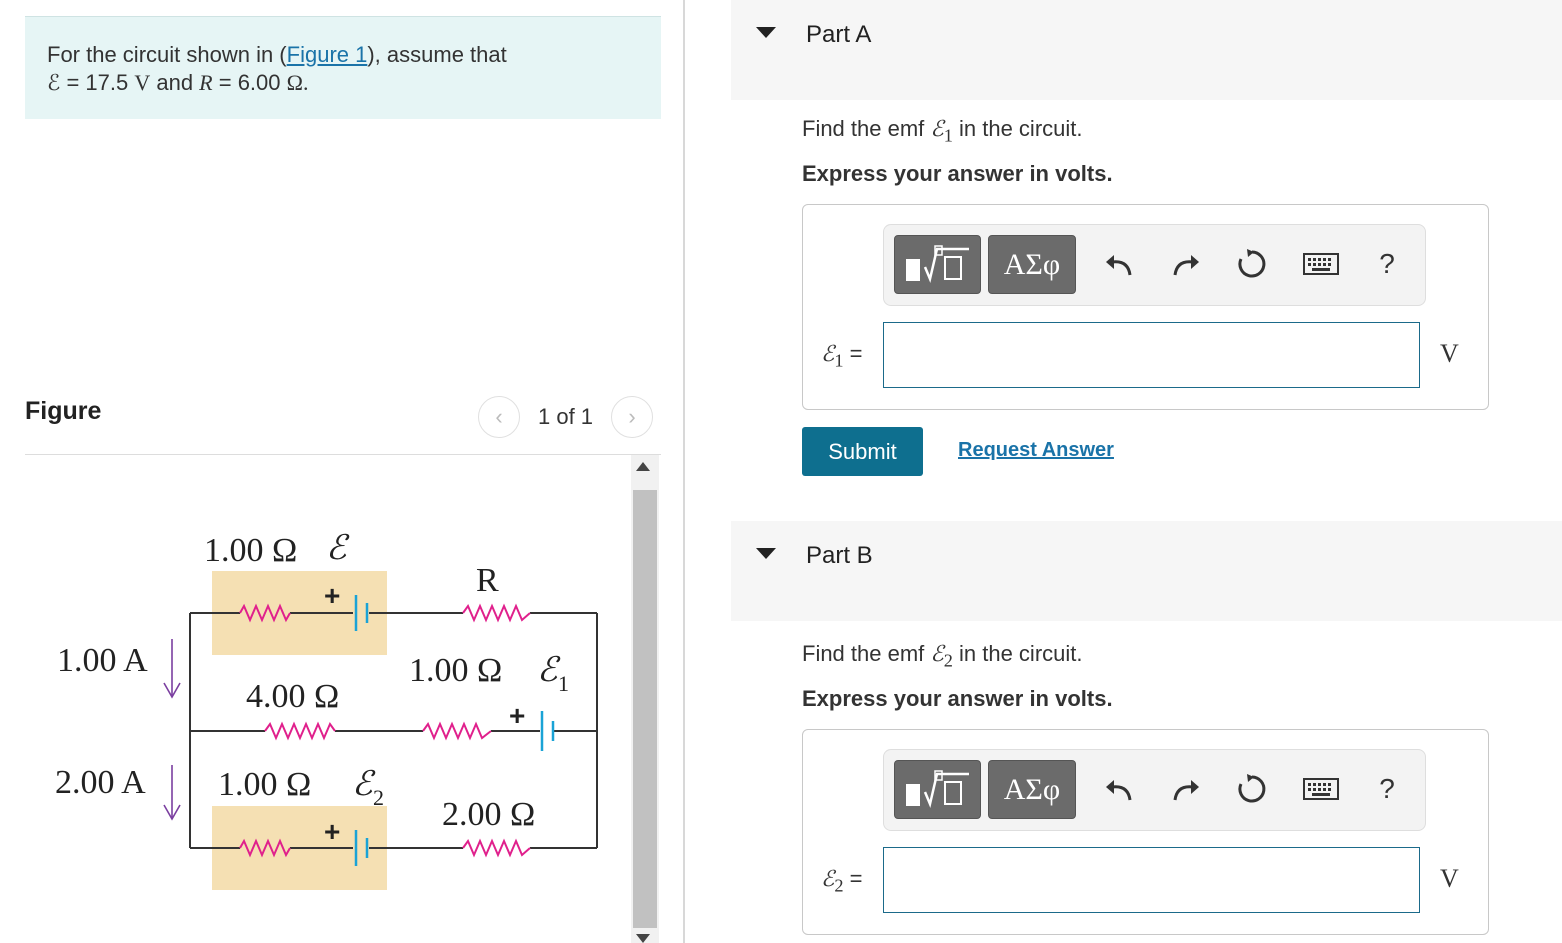 This screenshot has width=1562, height=943. I want to click on part-a-unit: V, so click(1449, 353).